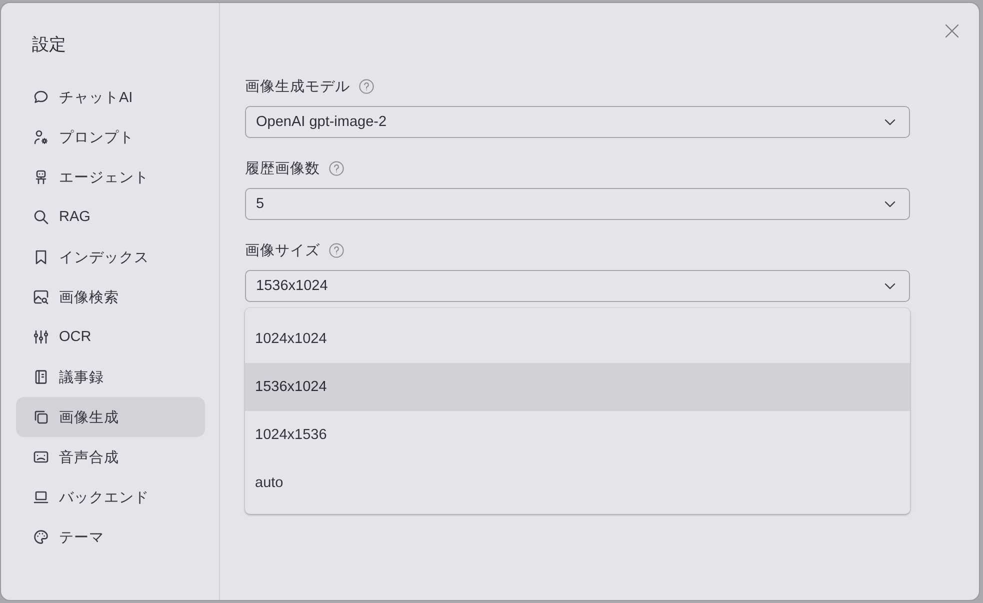  I want to click on close-button, so click(952, 31).